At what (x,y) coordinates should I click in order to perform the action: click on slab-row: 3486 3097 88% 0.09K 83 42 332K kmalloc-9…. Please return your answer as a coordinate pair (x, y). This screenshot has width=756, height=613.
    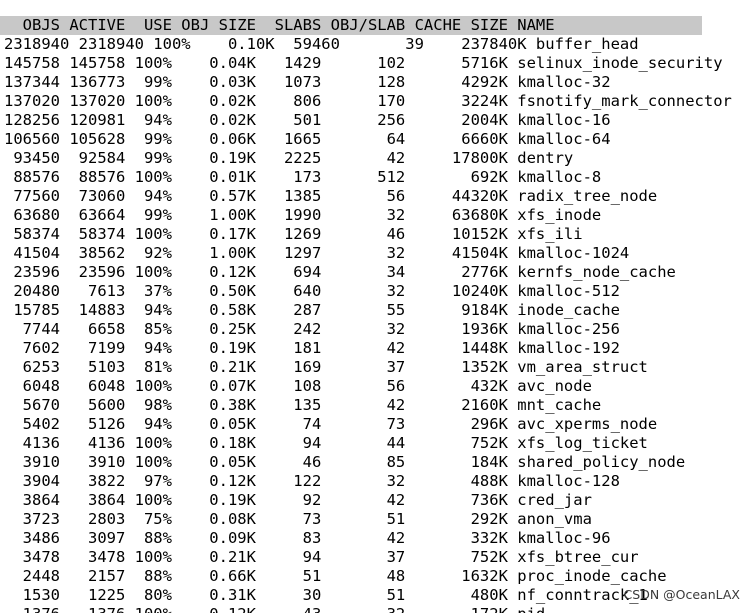
    Looking at the image, I should click on (307, 538).